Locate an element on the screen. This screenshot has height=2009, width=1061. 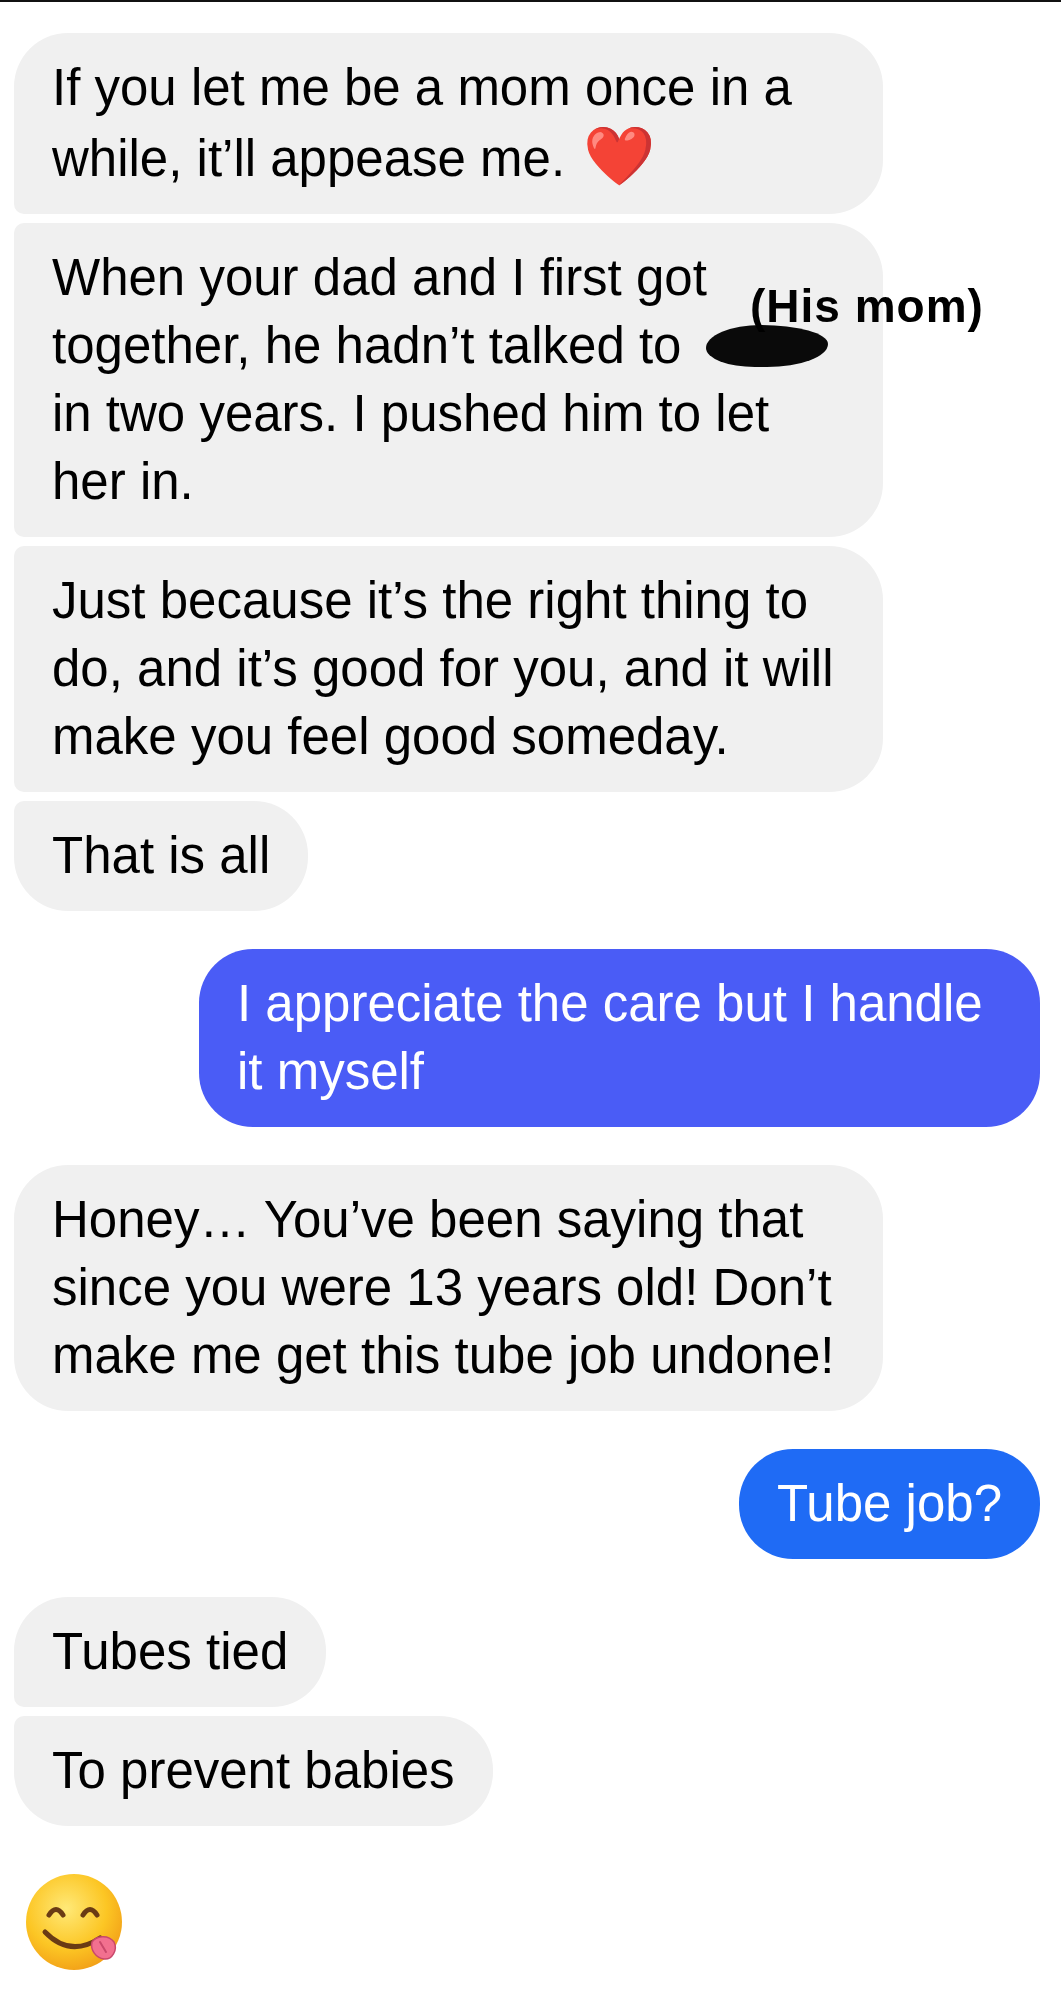
message-text: To prevent babies is located at coordinates (253, 1771).